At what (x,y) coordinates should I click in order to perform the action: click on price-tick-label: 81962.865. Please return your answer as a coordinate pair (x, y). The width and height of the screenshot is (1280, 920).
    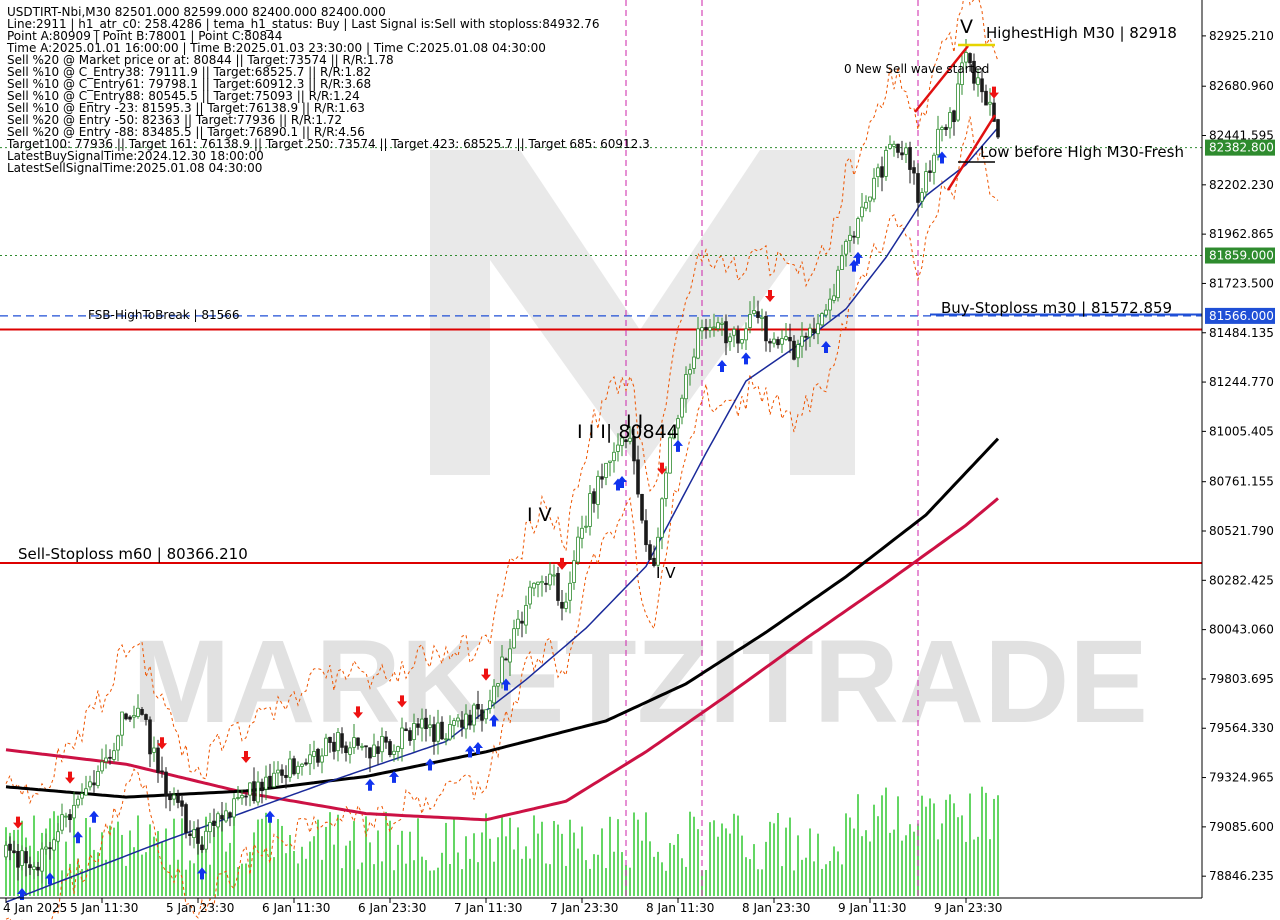
    Looking at the image, I should click on (1241, 234).